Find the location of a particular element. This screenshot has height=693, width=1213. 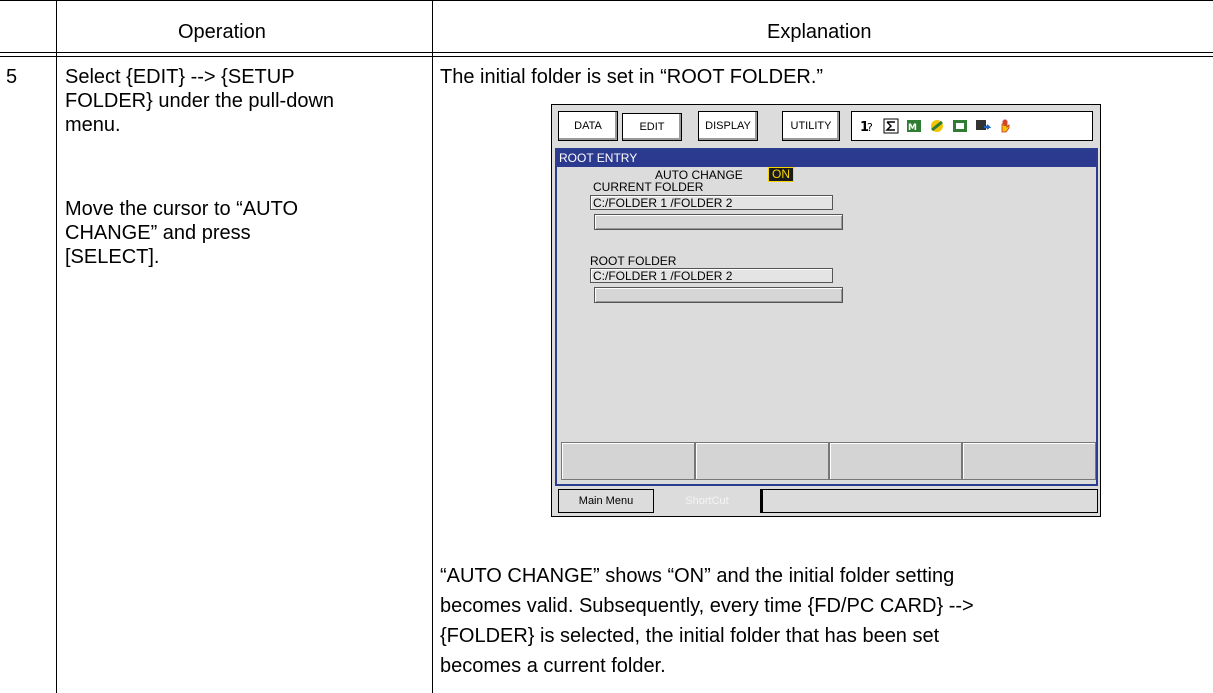

menu-utility-button: UTILITY is located at coordinates (811, 126).